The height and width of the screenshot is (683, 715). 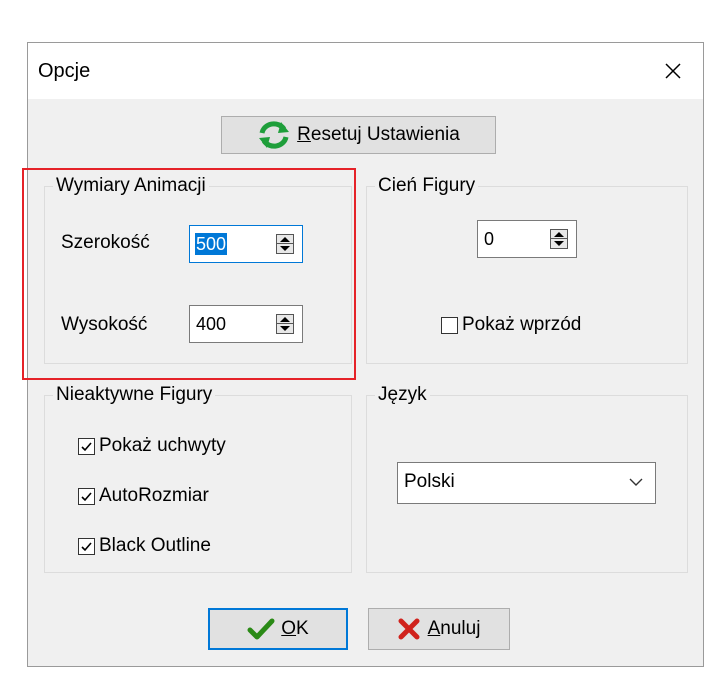 I want to click on height-value: 400, so click(x=211, y=324).